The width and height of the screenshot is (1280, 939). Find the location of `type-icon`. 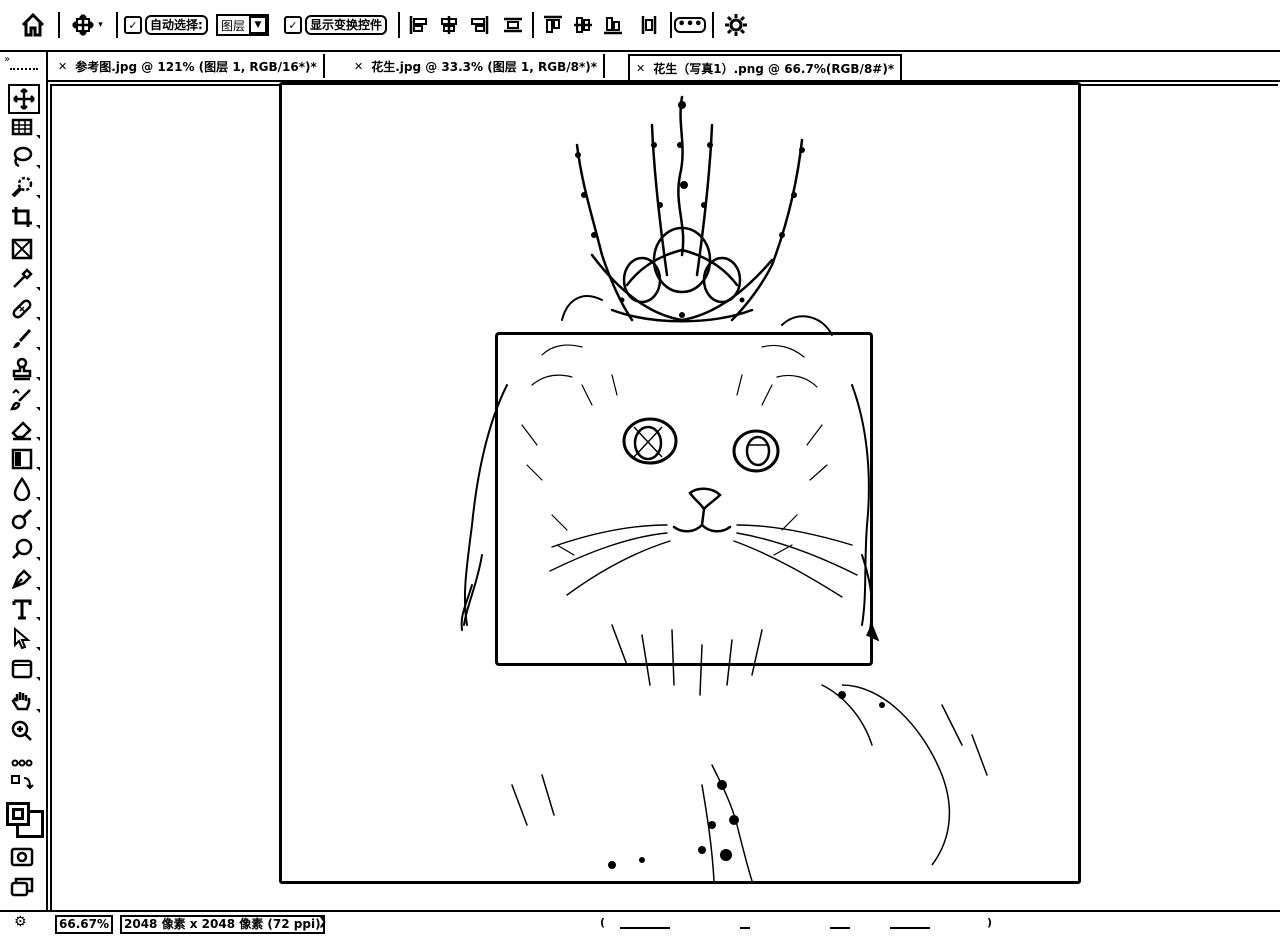

type-icon is located at coordinates (22, 609).